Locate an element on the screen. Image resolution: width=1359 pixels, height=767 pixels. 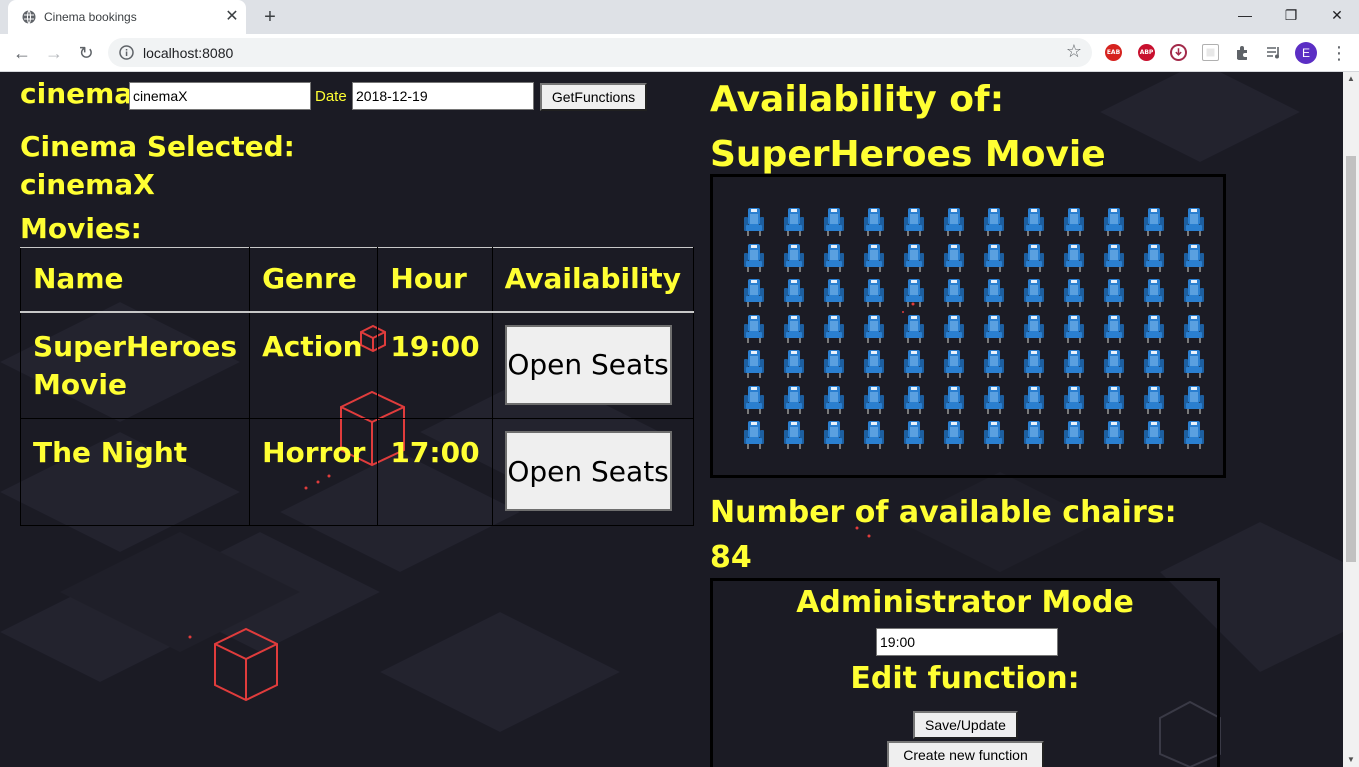
close-window-button: ✕ is located at coordinates (1337, 15).